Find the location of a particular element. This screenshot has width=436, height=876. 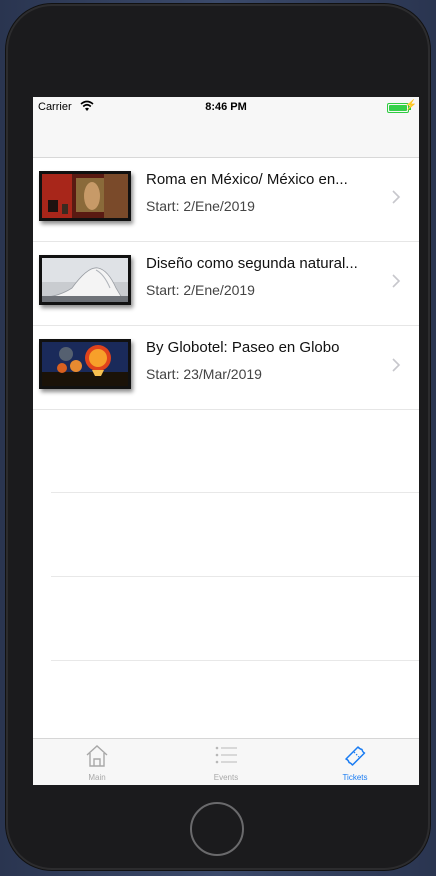

event-start-date: Start: 23/Mar/2019 is located at coordinates (204, 374).